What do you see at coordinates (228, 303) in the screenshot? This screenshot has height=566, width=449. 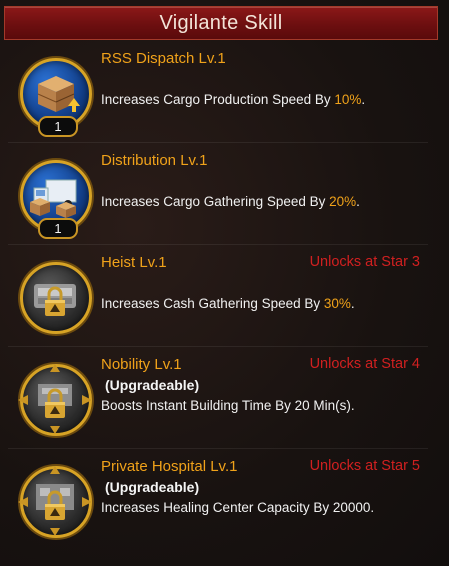 I see `skill-description: Increases Cash Gathering Speed By 30%.` at bounding box center [228, 303].